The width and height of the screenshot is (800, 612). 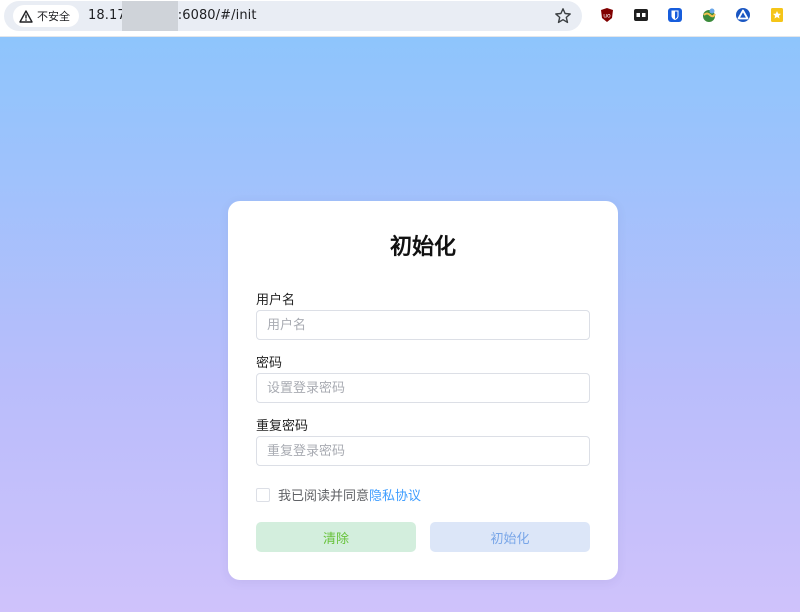 I want to click on security-label: 不安全, so click(x=53, y=16).